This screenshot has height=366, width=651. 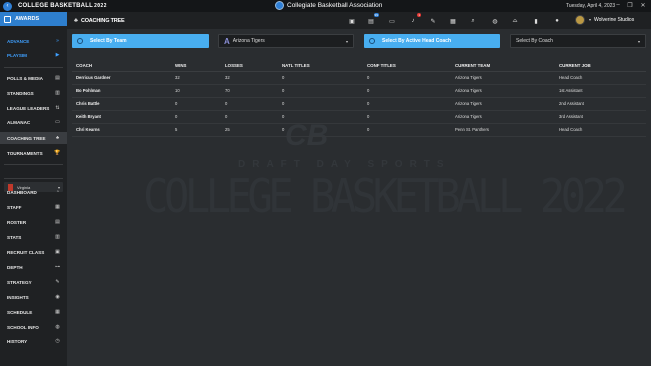 I want to click on sidebar-item-schedule: SCHEDULE ▦, so click(x=33, y=312).